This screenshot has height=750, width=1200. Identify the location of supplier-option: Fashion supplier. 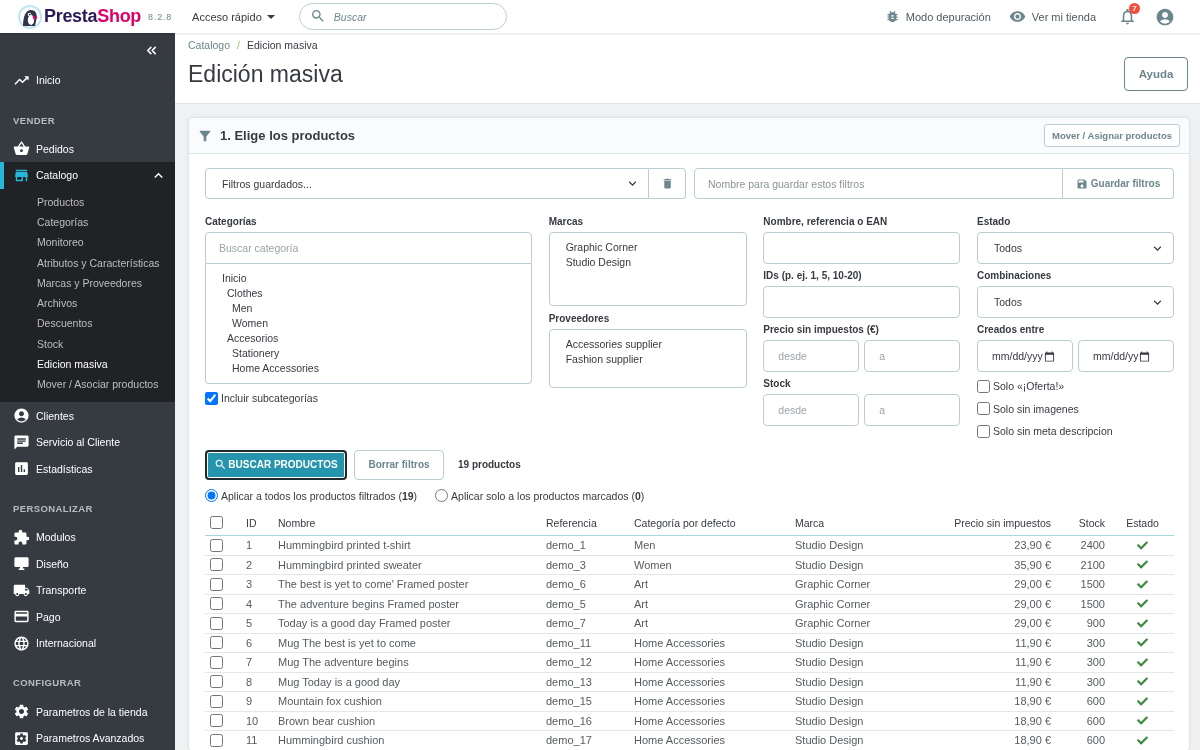
(604, 359).